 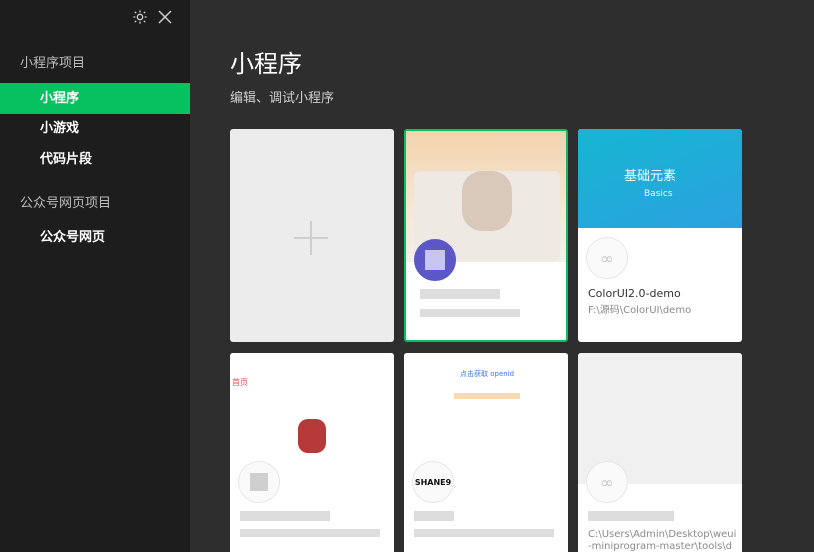 What do you see at coordinates (486, 452) in the screenshot?
I see `project-card: 点击获取 openid SHANE9` at bounding box center [486, 452].